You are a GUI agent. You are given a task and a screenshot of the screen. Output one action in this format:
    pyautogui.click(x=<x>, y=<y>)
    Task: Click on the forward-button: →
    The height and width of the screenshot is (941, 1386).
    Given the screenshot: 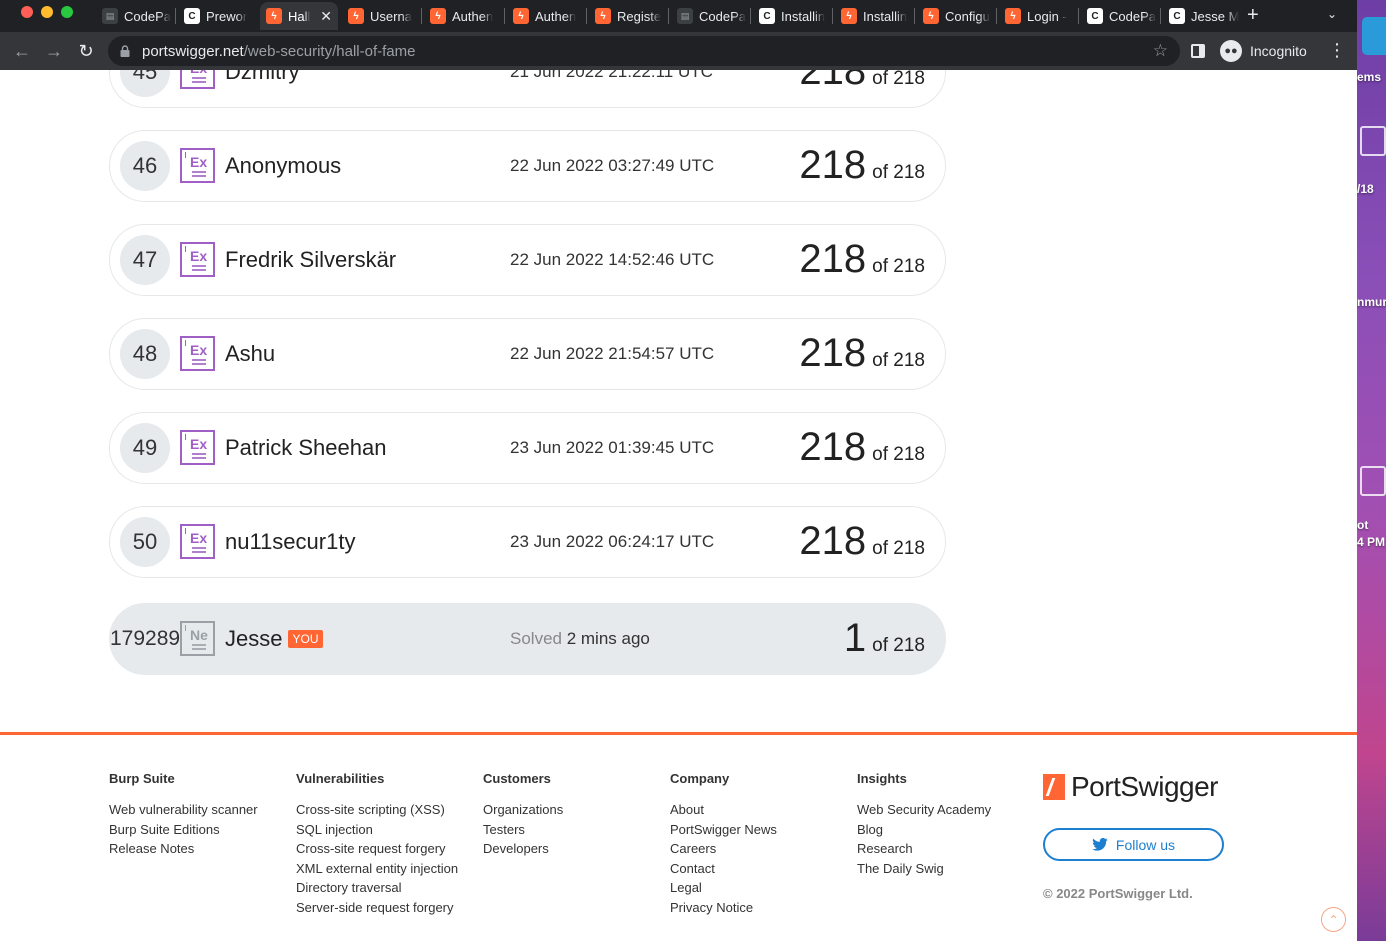 What is the action you would take?
    pyautogui.click(x=54, y=51)
    